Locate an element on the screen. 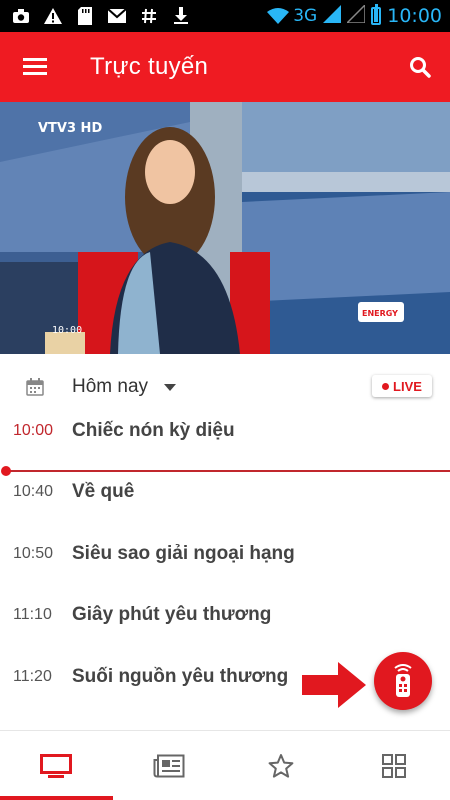  grid-icon is located at coordinates (393, 765).